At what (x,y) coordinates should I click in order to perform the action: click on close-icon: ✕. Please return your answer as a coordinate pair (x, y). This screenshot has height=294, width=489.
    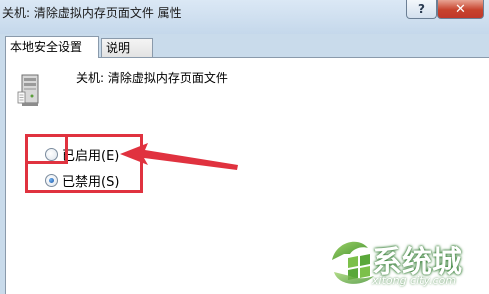
    Looking at the image, I should click on (460, 9).